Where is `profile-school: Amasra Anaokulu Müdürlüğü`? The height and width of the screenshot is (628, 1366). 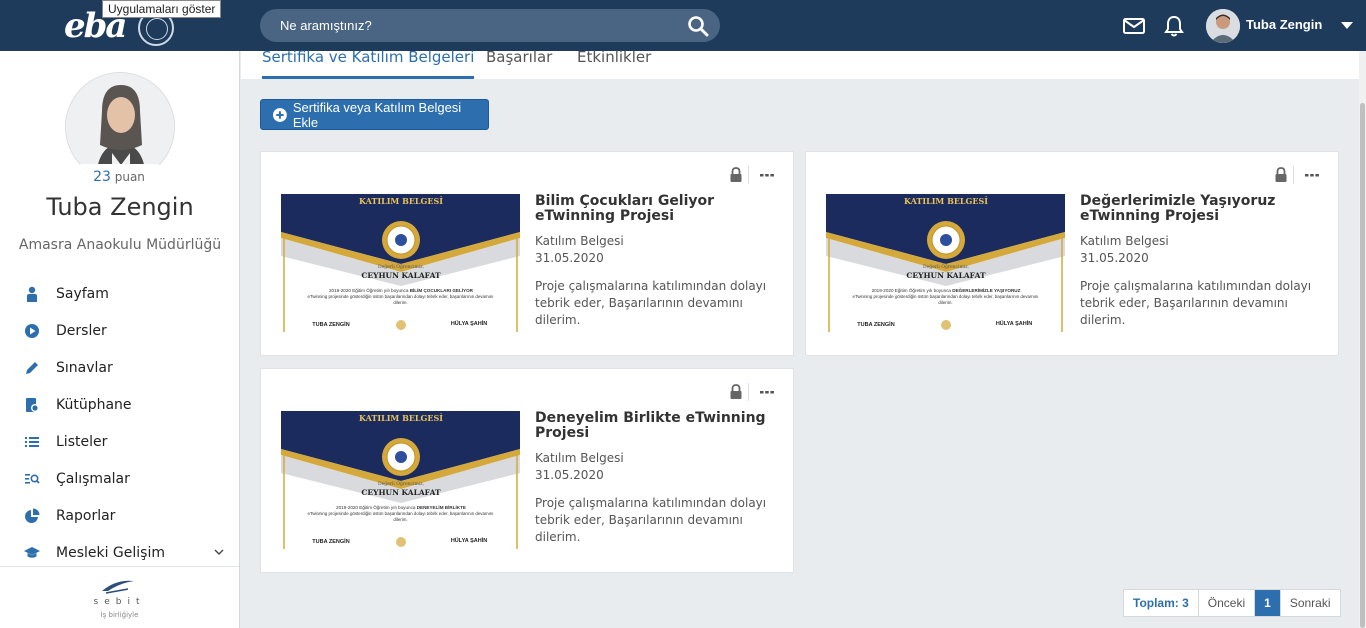 profile-school: Amasra Anaokulu Müdürlüğü is located at coordinates (120, 245).